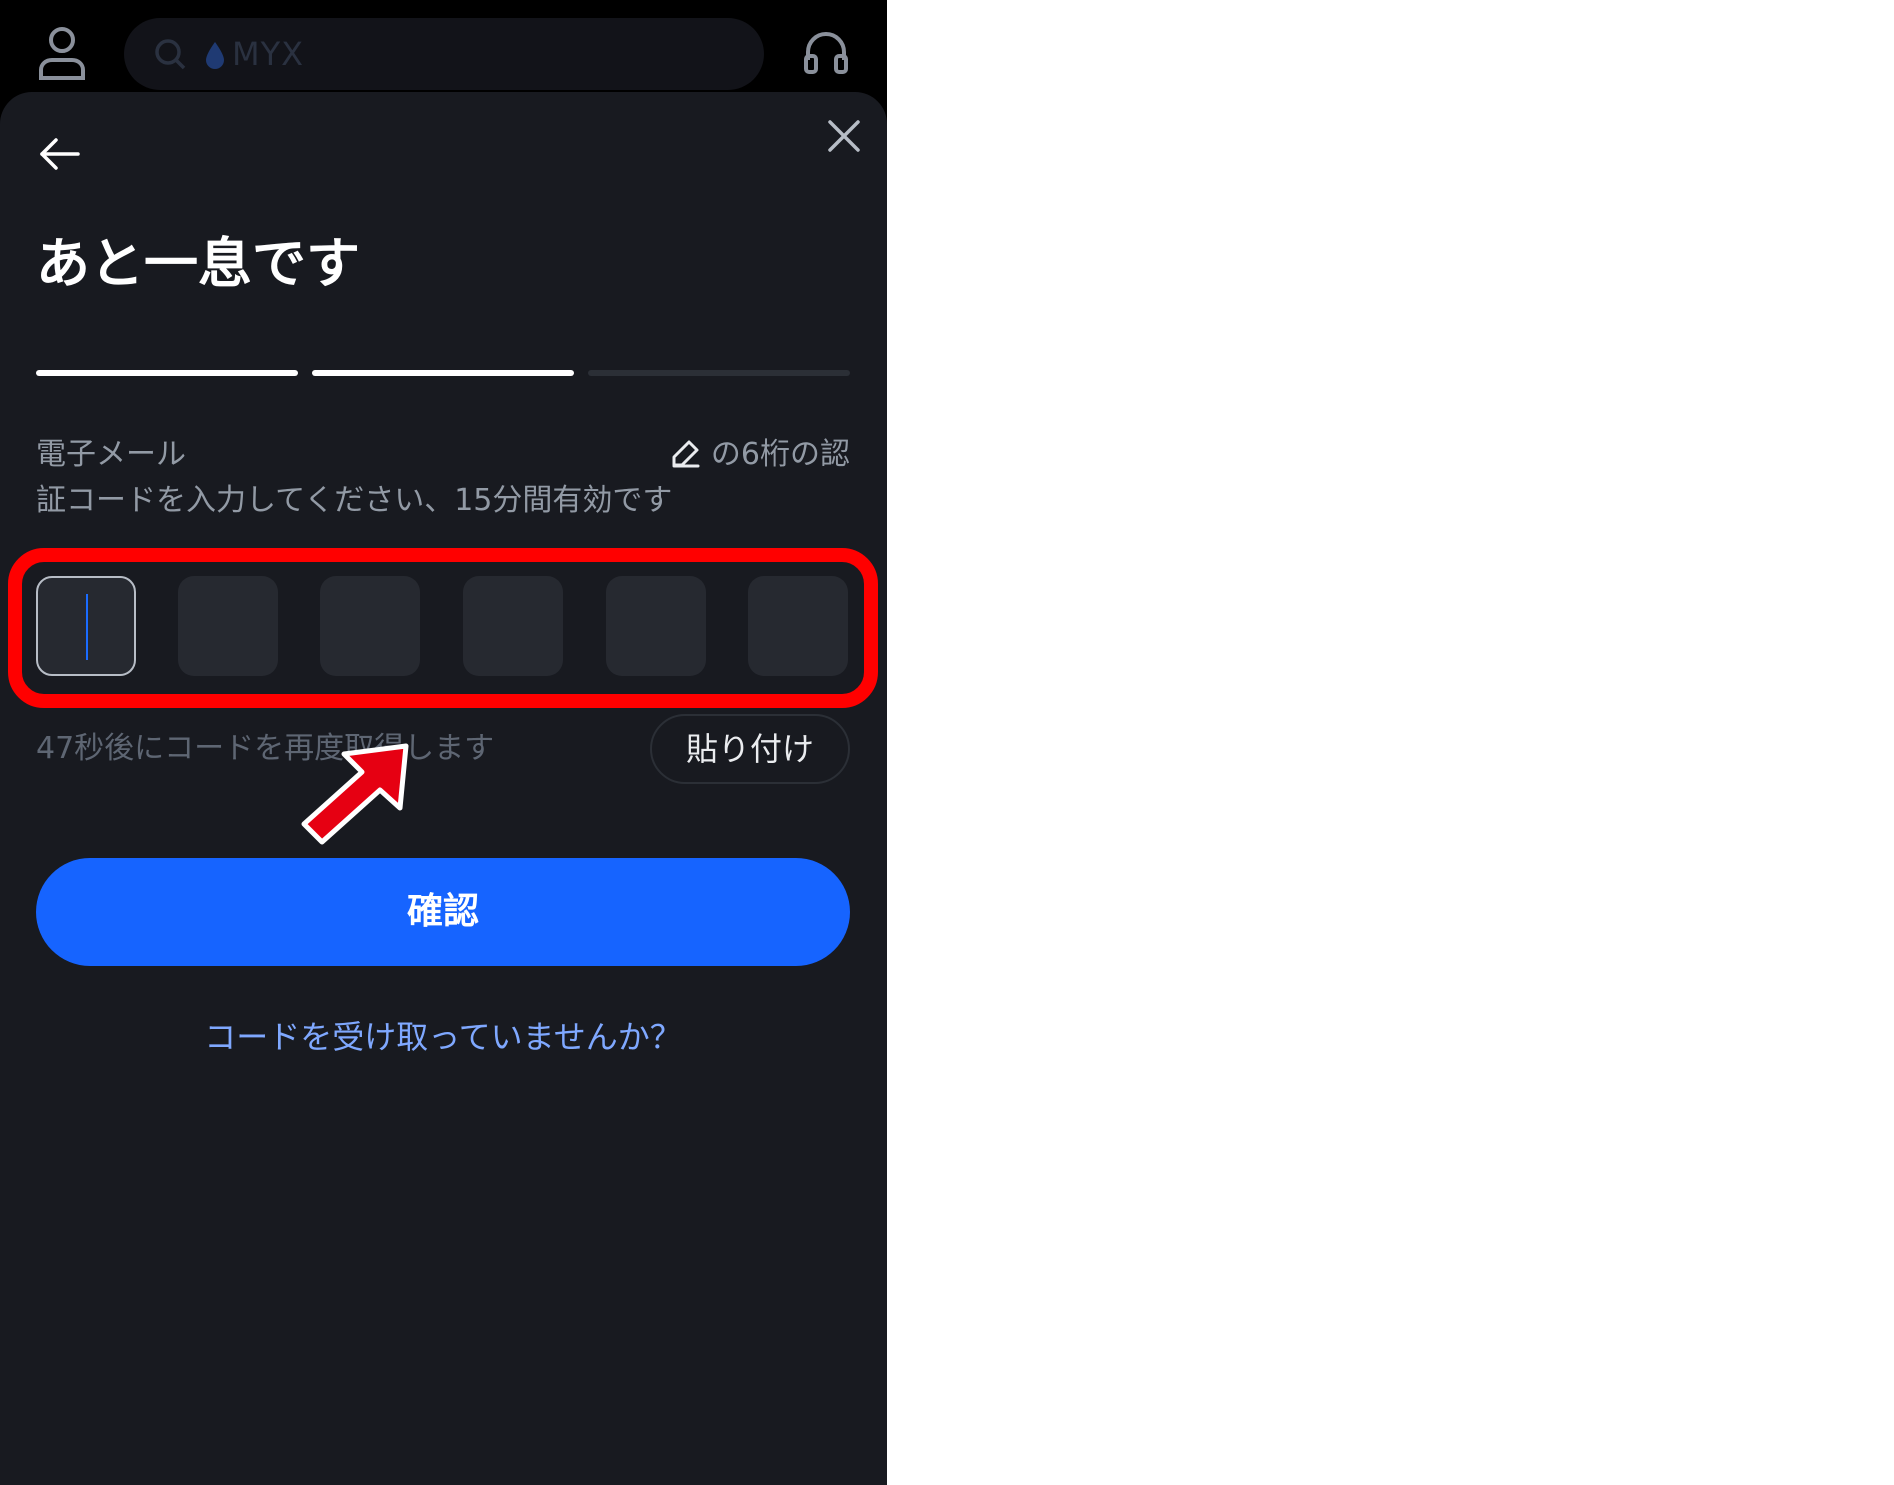 The width and height of the screenshot is (1894, 1485). I want to click on search-icon, so click(170, 54).